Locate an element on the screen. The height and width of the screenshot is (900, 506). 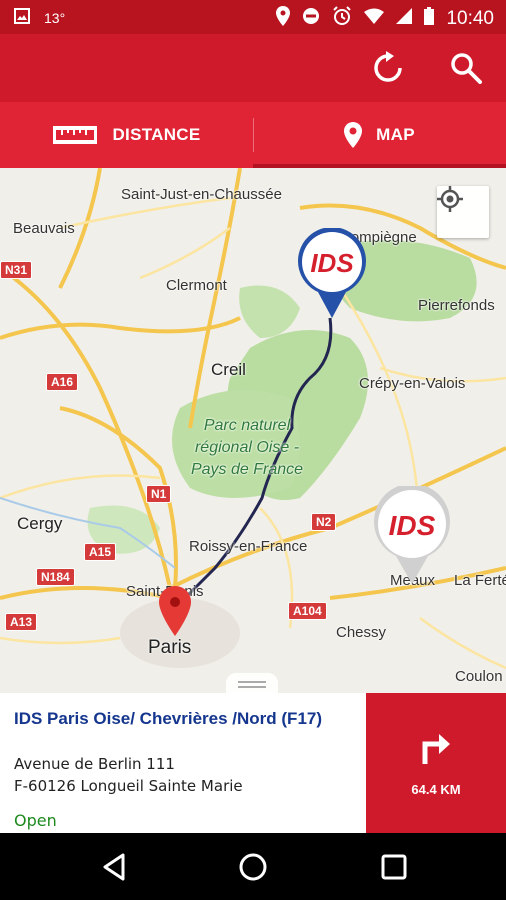
station-marker-selected: IDS is located at coordinates (332, 274).